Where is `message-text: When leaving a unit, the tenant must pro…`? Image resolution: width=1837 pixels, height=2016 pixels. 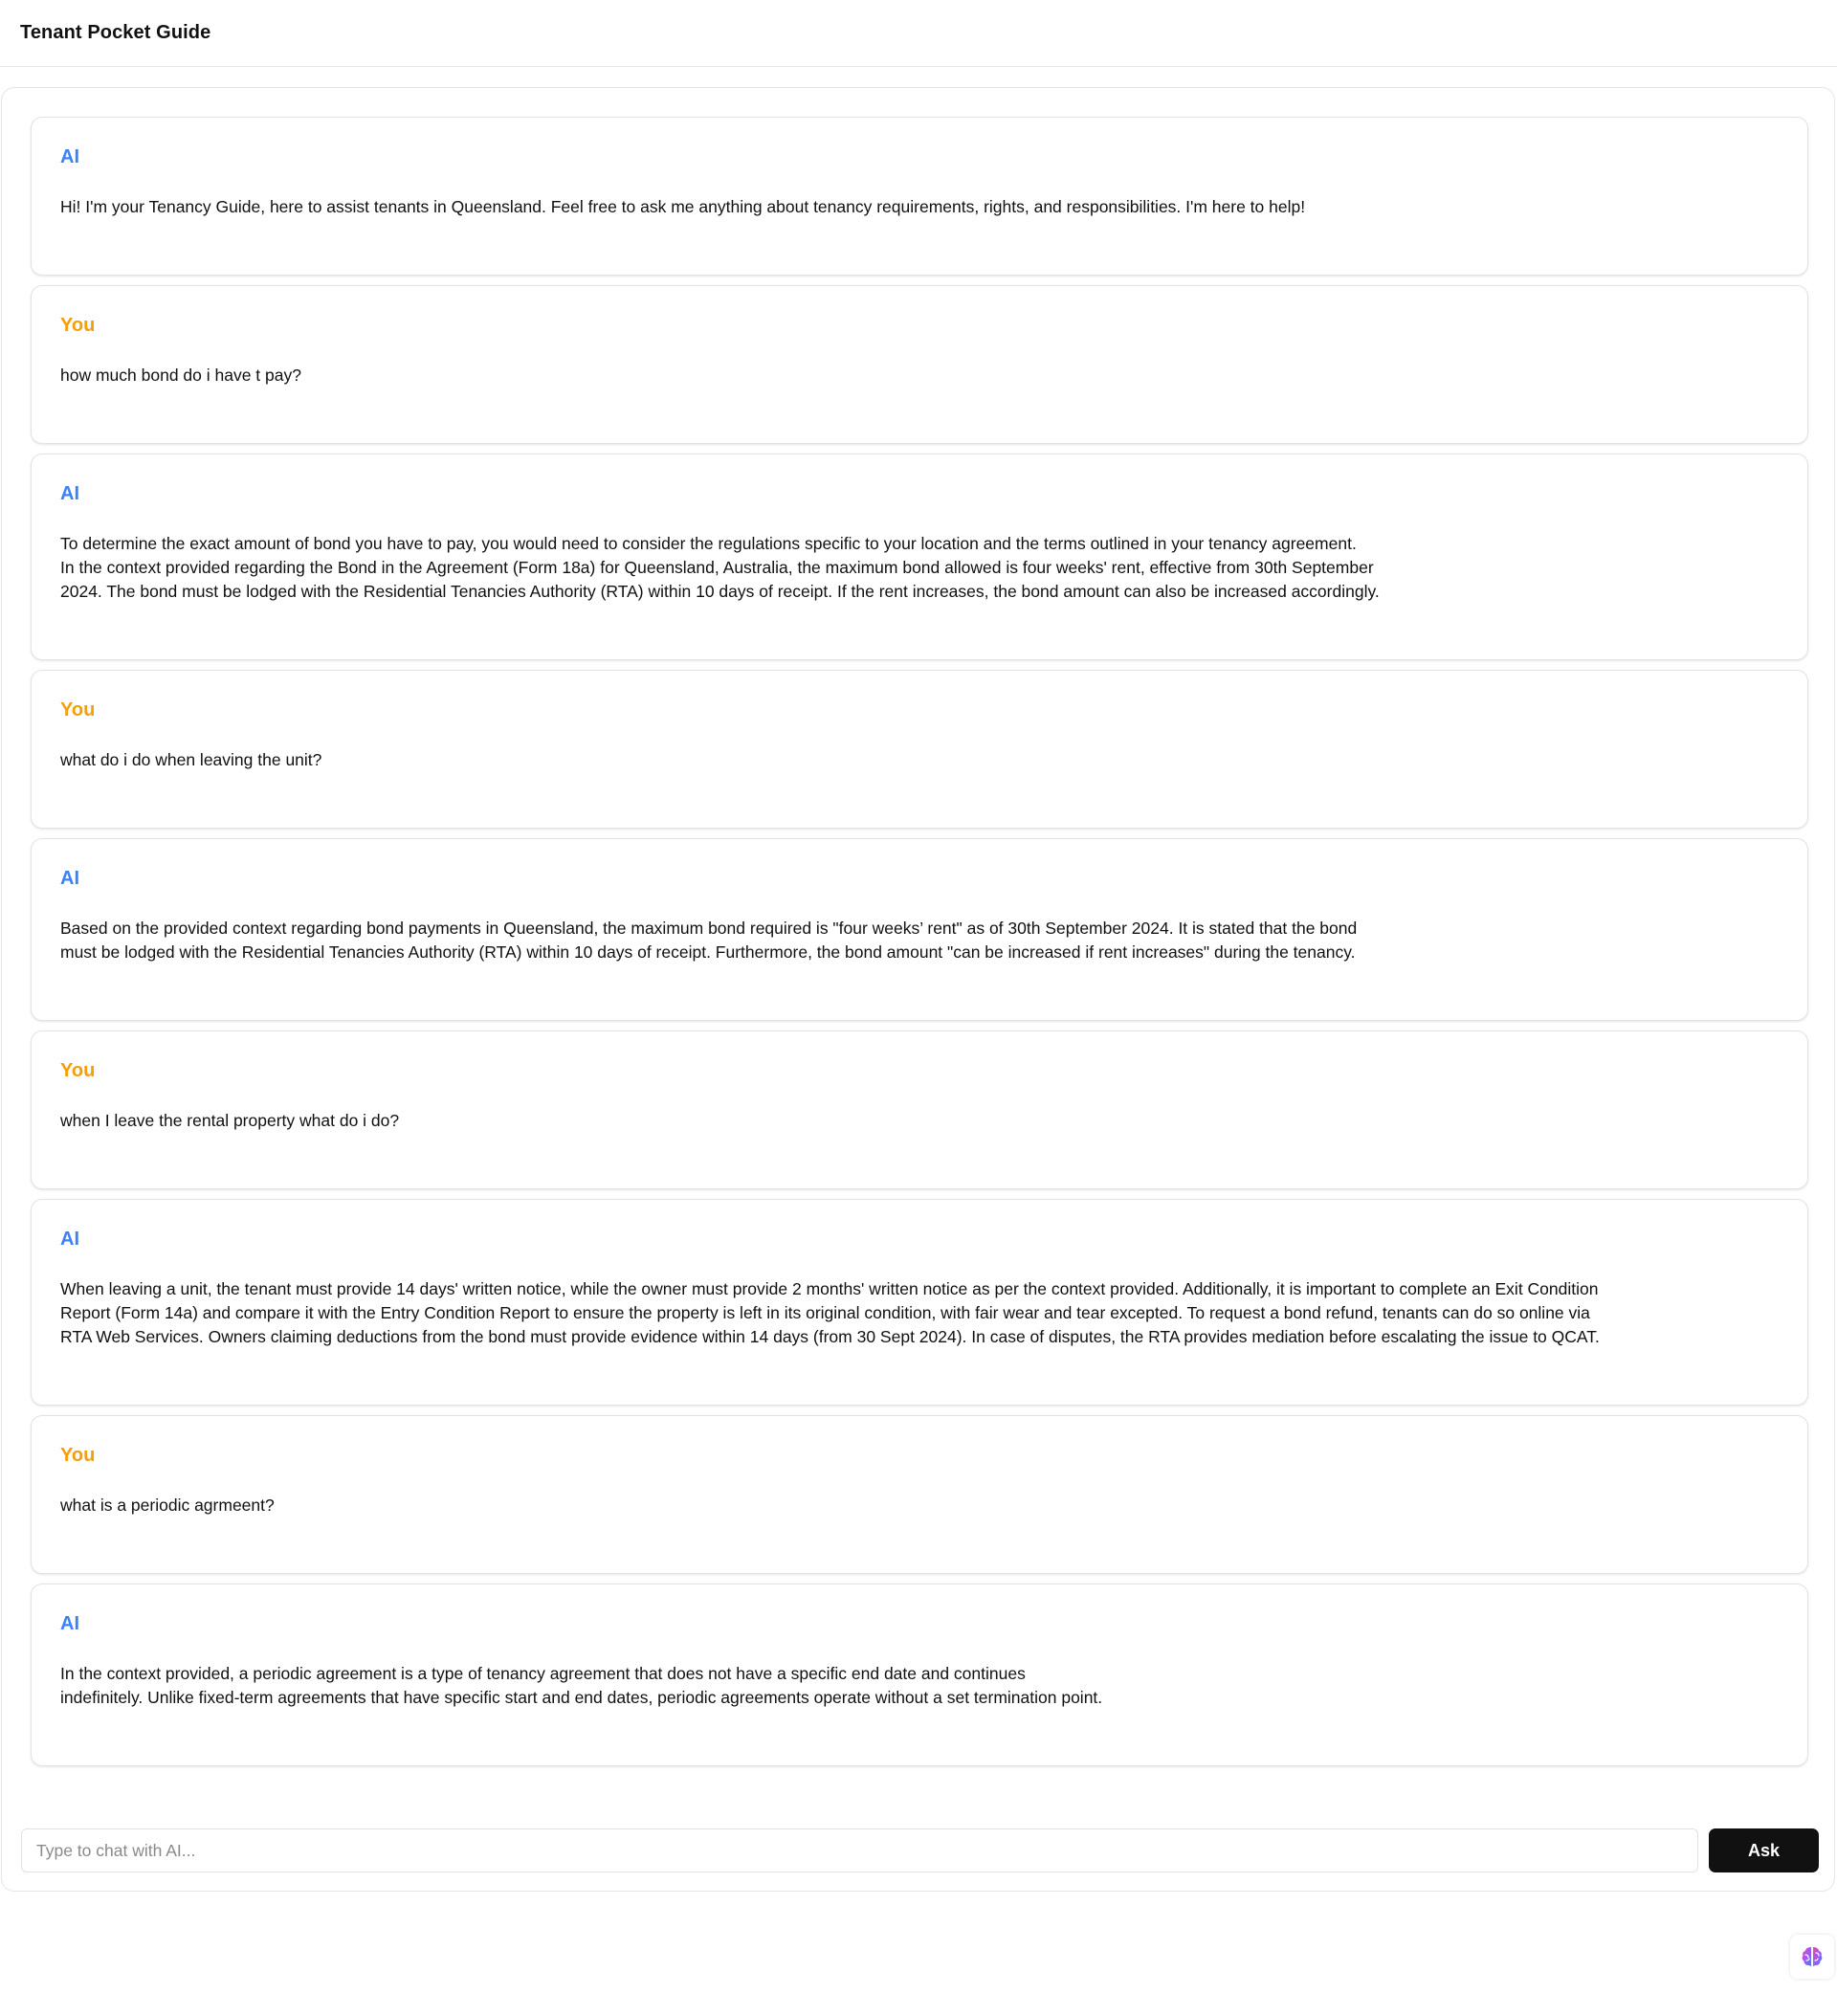 message-text: When leaving a unit, the tenant must pro… is located at coordinates (830, 1312).